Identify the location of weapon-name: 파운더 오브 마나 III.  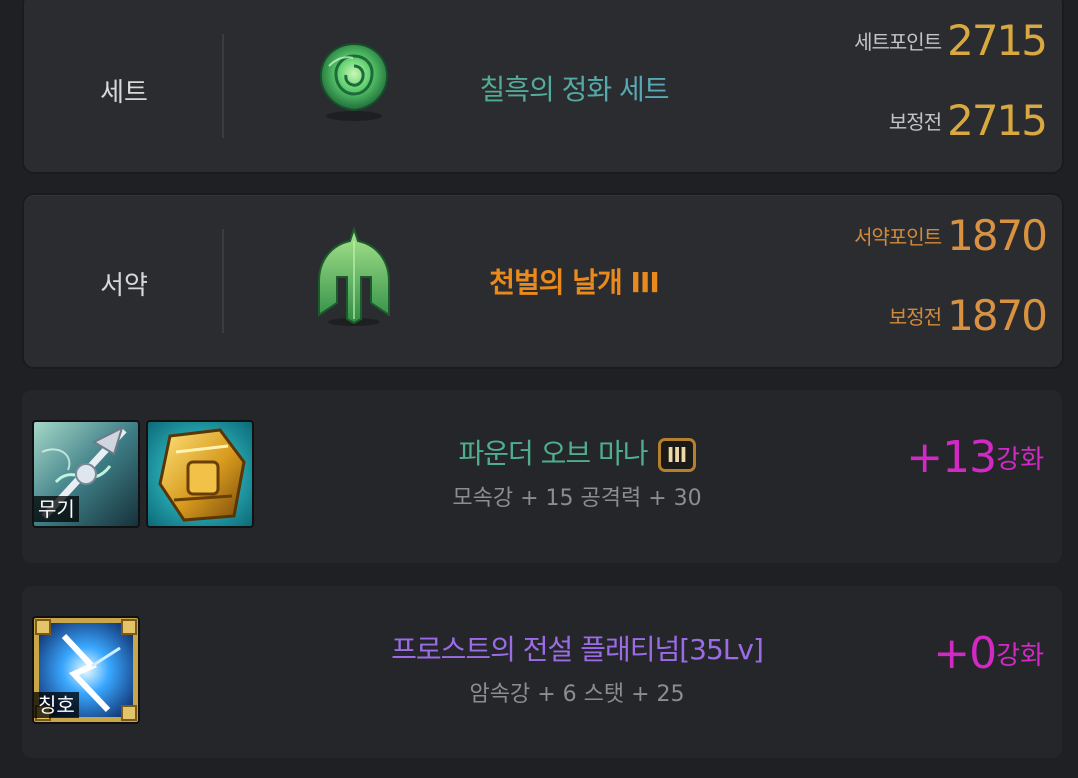
(577, 452).